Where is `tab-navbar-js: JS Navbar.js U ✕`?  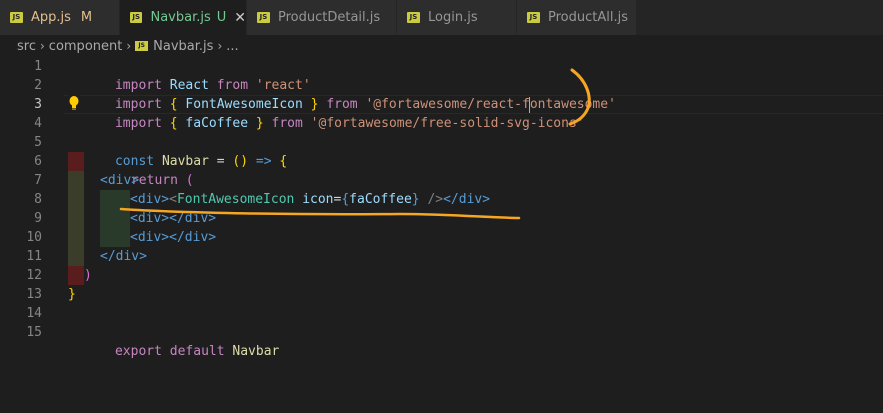 tab-navbar-js: JS Navbar.js U ✕ is located at coordinates (183, 17).